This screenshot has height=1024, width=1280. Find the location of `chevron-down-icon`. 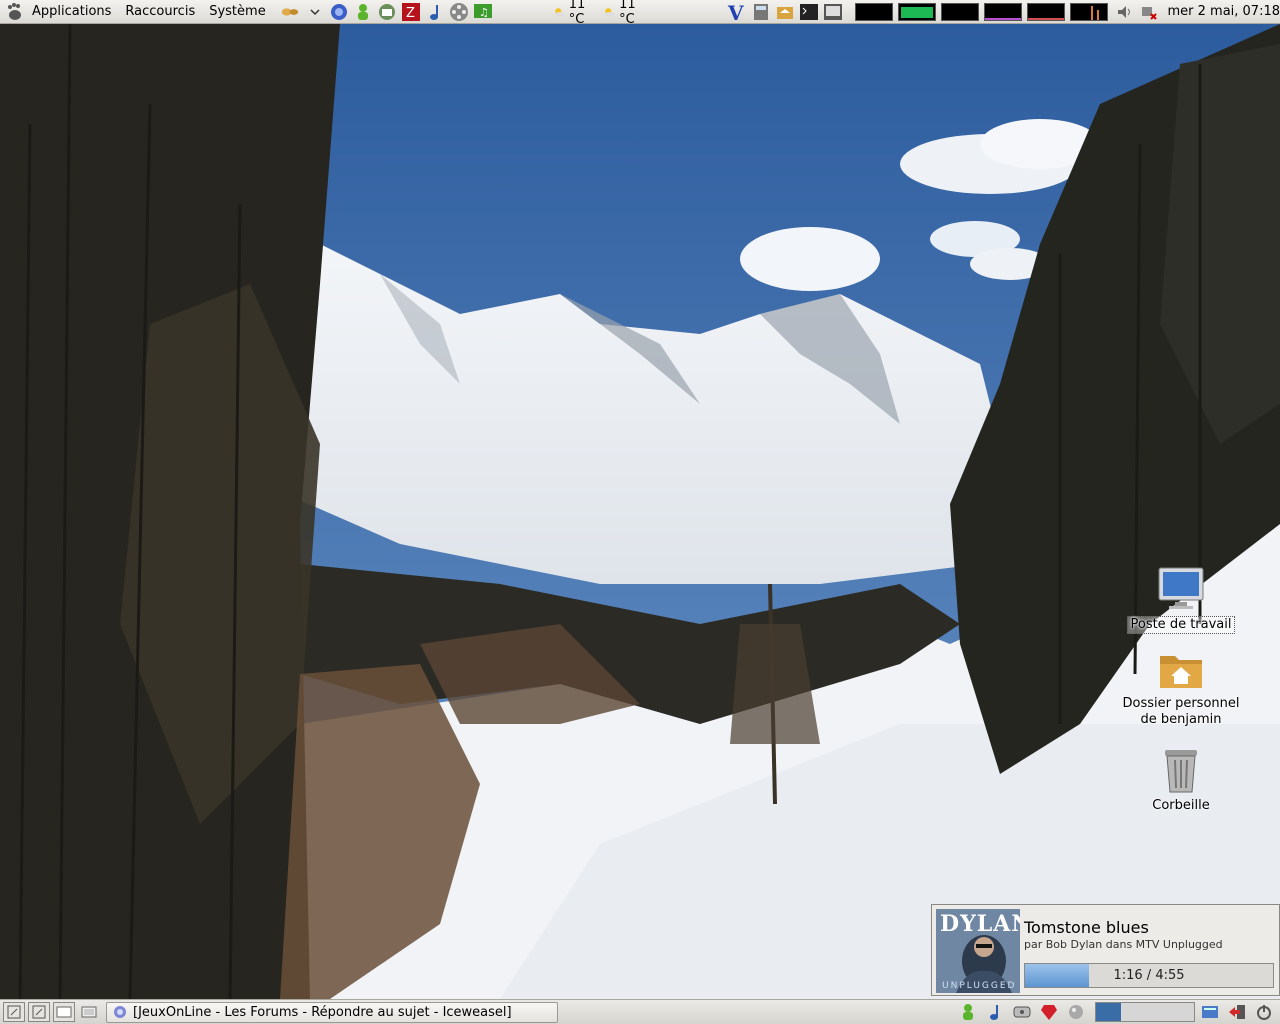

chevron-down-icon is located at coordinates (315, 12).